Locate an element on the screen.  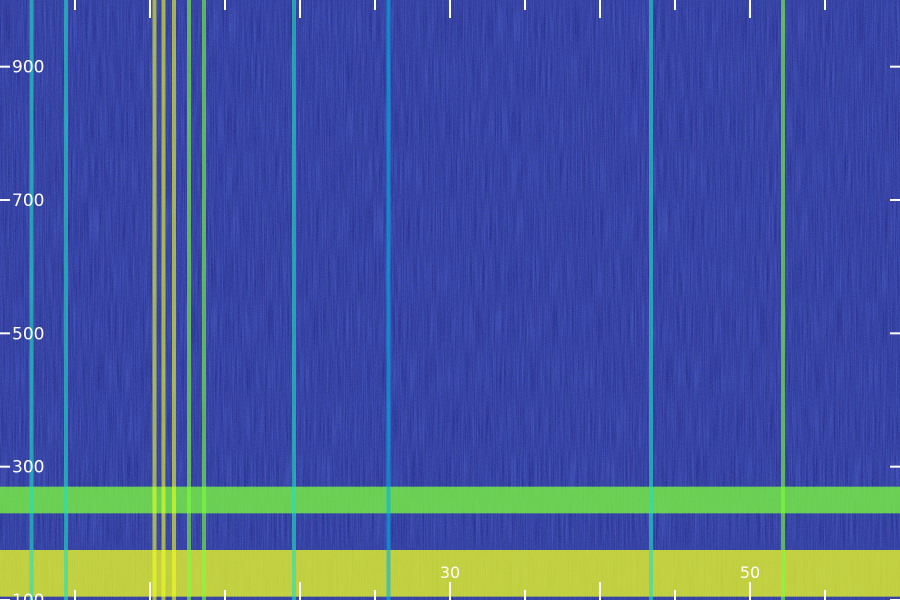
x-tick-label-50: 50 is located at coordinates (750, 572).